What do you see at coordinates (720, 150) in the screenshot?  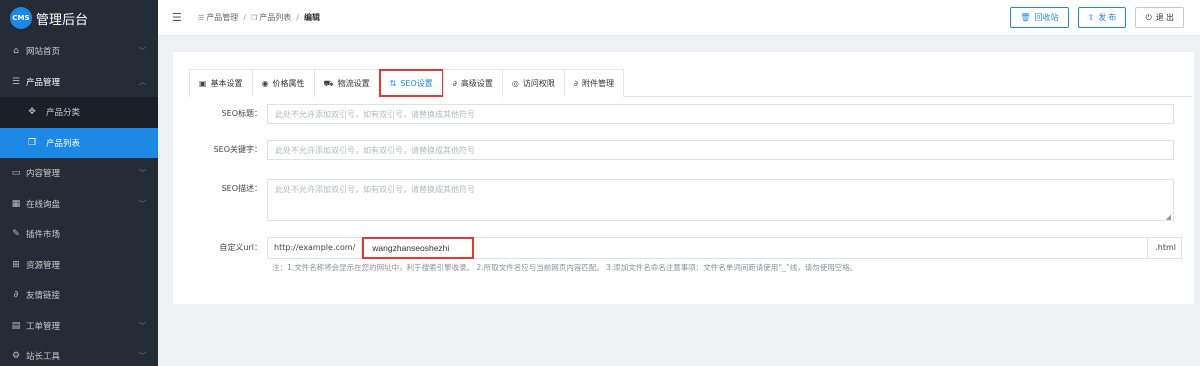 I see `seo-keywords-input` at bounding box center [720, 150].